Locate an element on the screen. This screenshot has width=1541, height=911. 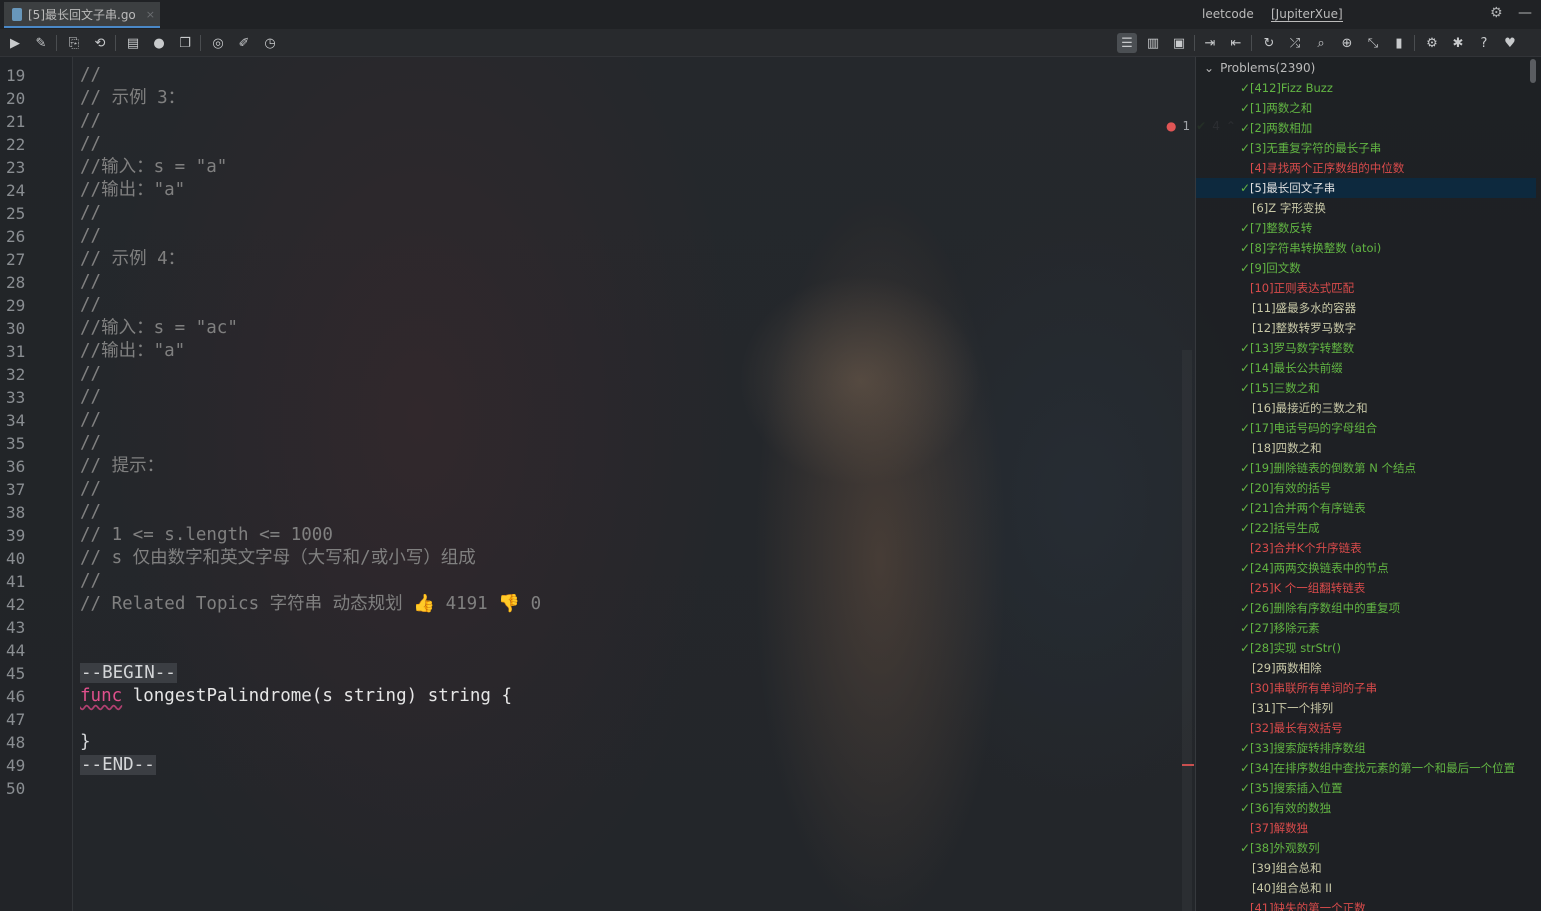
code-line: // Related Topics 字符串 动态规划 👍 4191 👎 0 is located at coordinates (310, 604).